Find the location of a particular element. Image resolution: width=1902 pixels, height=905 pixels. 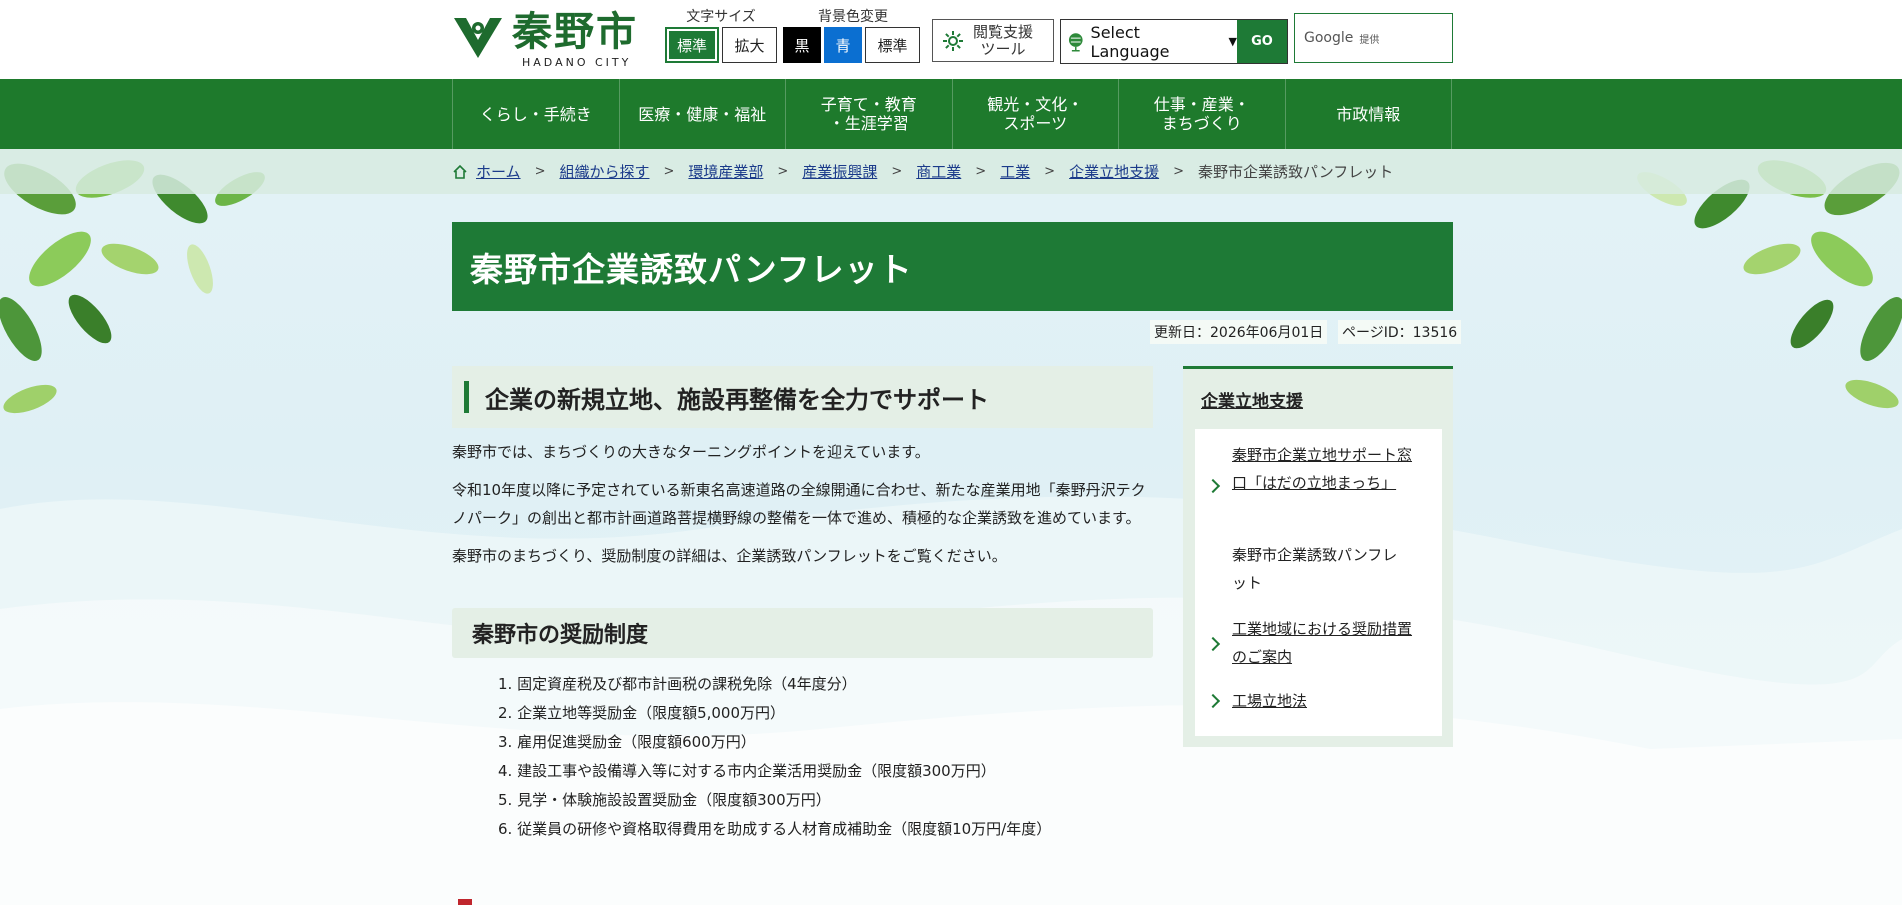

subsection-heading: 秦野市の奨励制度 is located at coordinates (802, 633).